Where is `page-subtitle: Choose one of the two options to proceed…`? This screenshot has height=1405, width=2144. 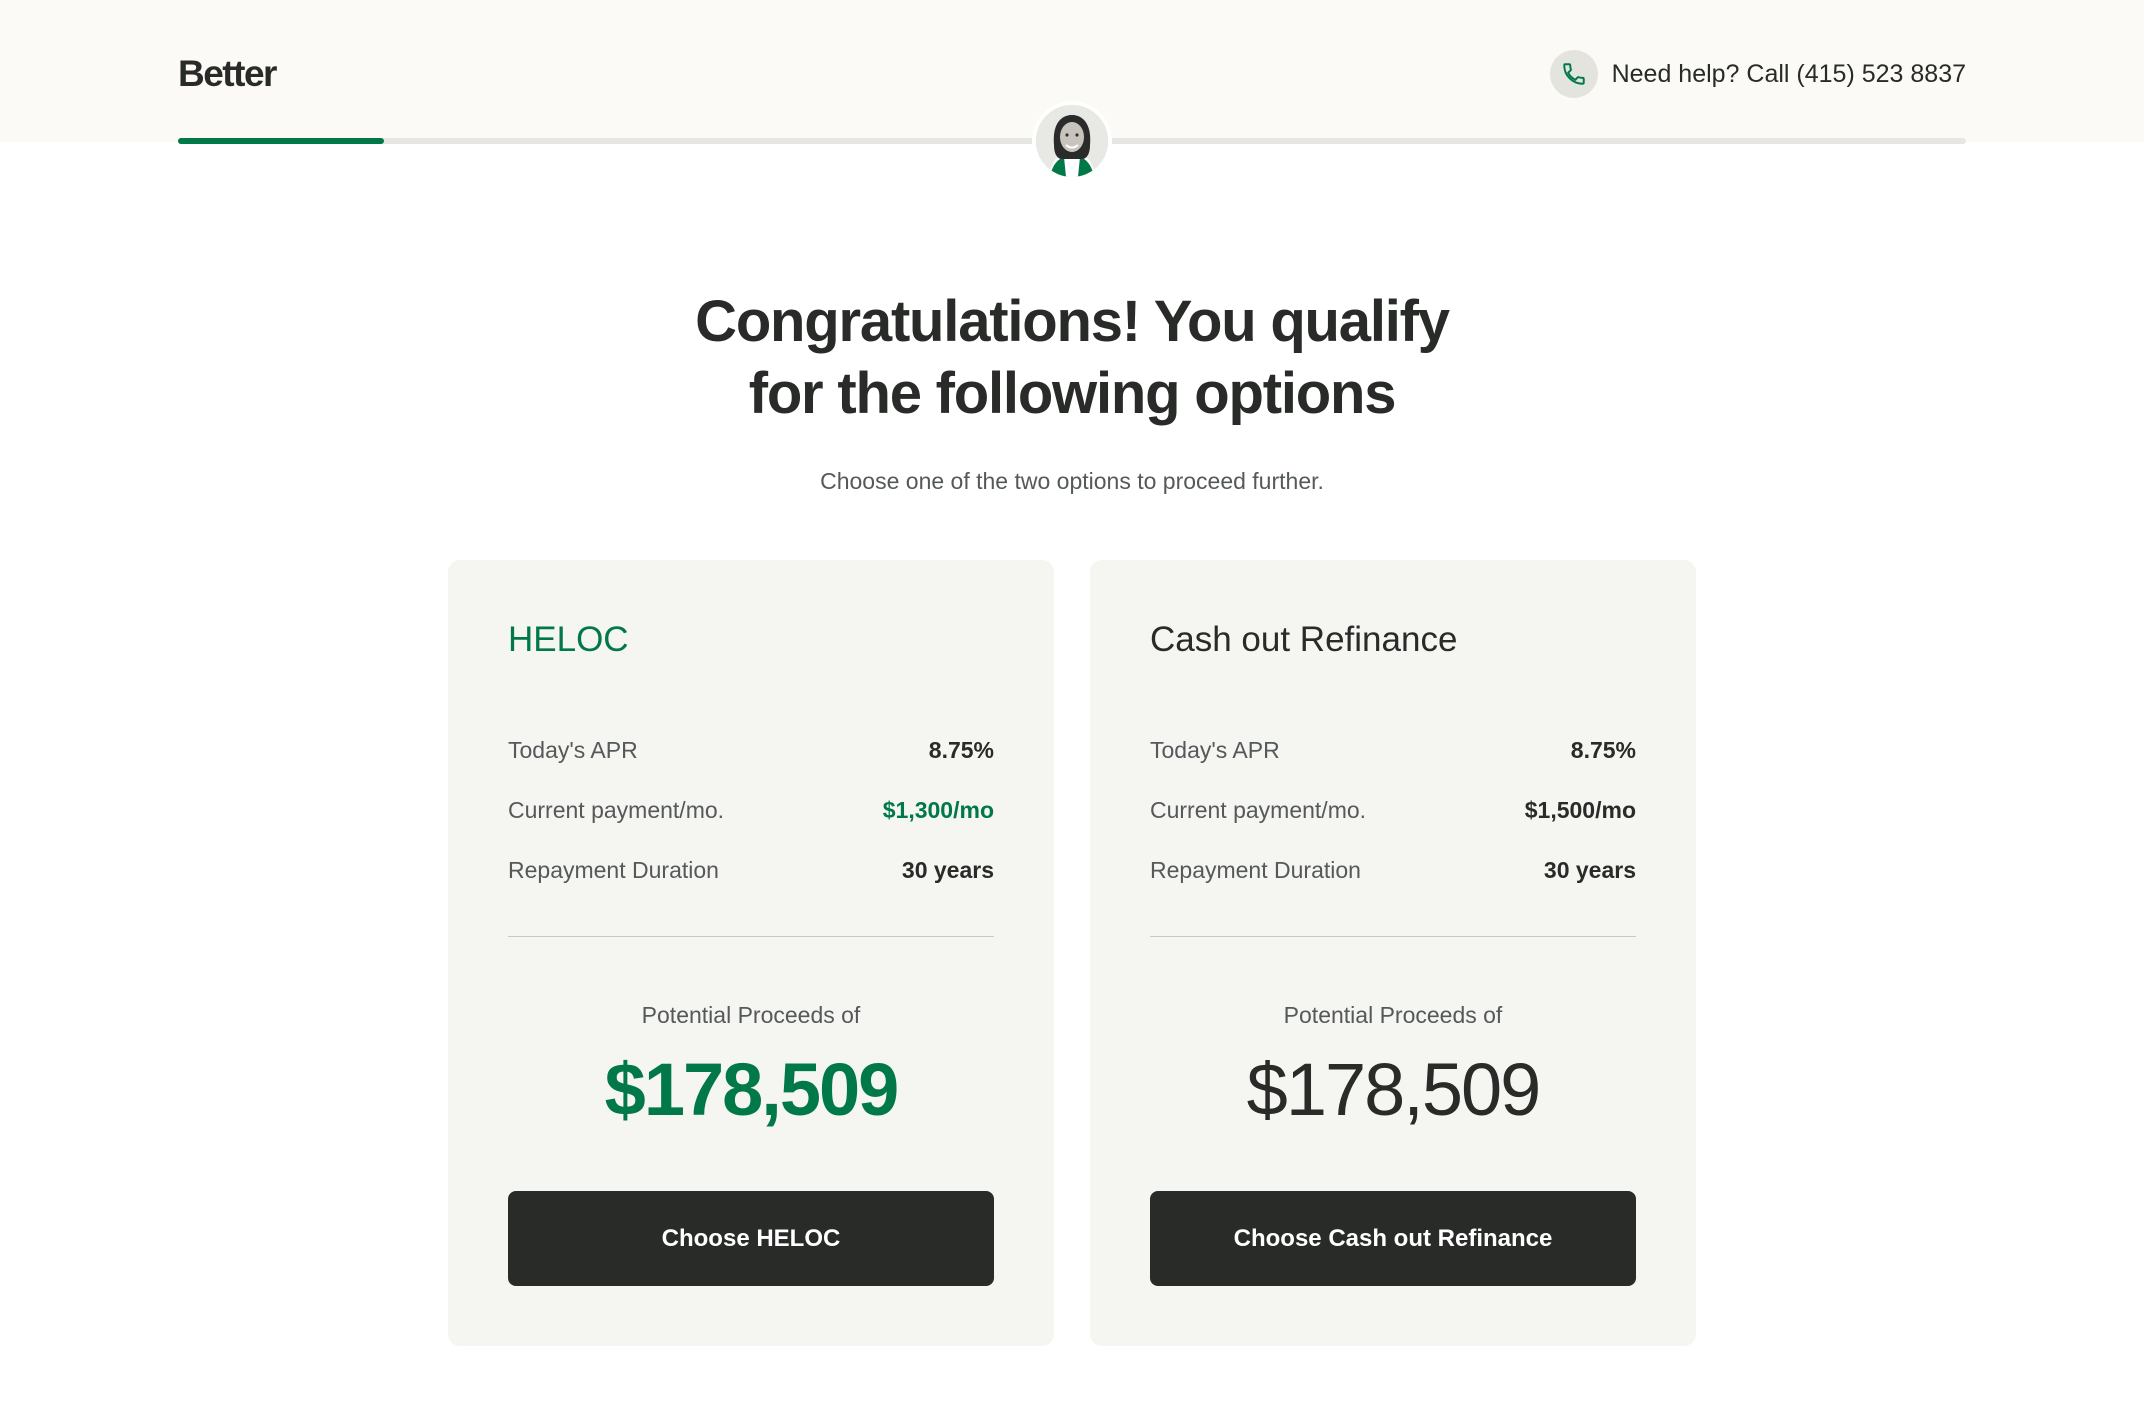 page-subtitle: Choose one of the two options to proceed… is located at coordinates (1072, 481).